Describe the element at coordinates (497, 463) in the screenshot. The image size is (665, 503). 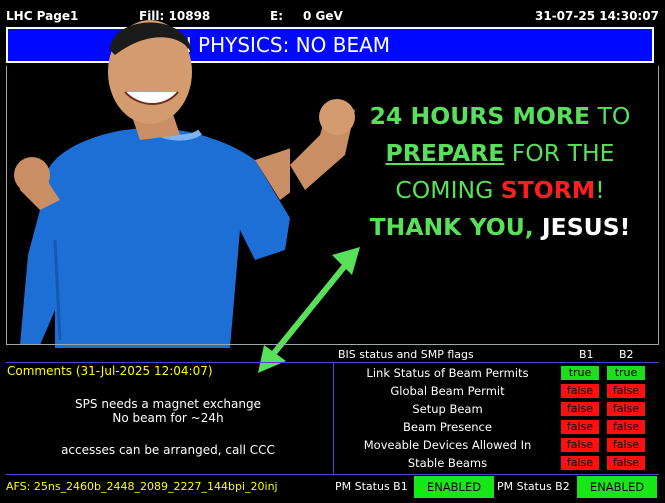
I see `flag-row: Stable Beams false false` at that location.